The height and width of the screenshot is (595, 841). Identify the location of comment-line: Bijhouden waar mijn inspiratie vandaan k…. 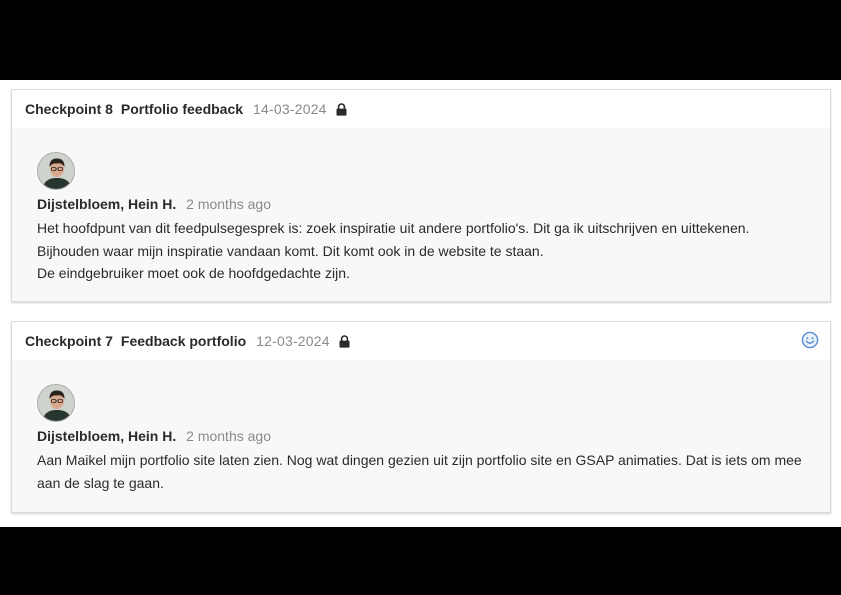
(290, 250).